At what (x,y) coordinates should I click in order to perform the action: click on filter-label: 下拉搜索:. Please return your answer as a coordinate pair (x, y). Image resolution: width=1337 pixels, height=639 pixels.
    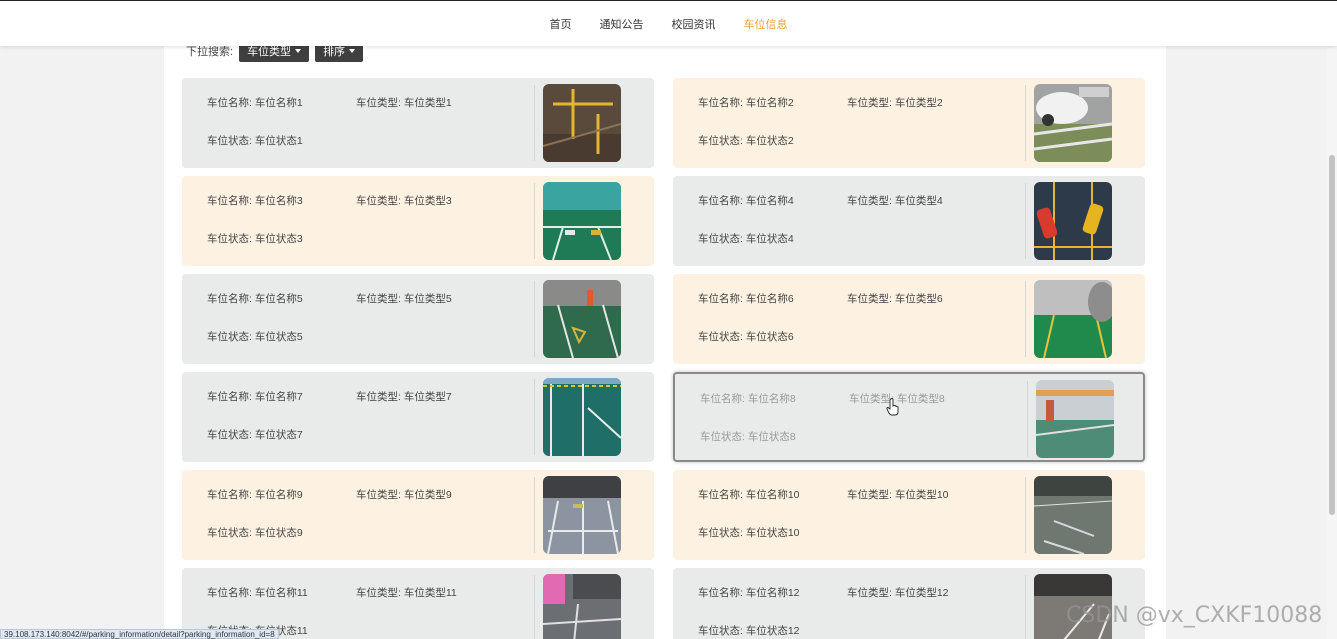
    Looking at the image, I should click on (210, 52).